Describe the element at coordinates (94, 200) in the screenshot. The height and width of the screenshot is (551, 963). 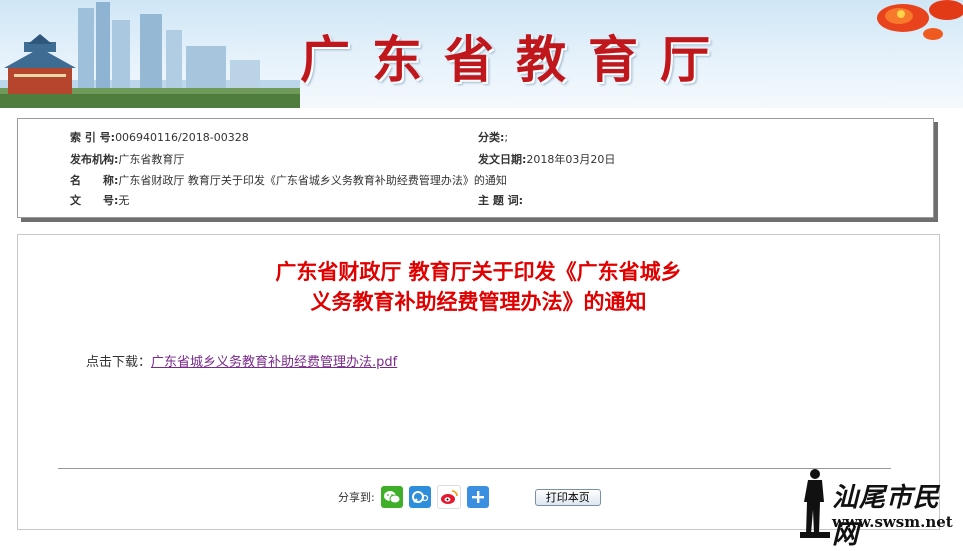
I see `document-number-label: 文 号:` at that location.